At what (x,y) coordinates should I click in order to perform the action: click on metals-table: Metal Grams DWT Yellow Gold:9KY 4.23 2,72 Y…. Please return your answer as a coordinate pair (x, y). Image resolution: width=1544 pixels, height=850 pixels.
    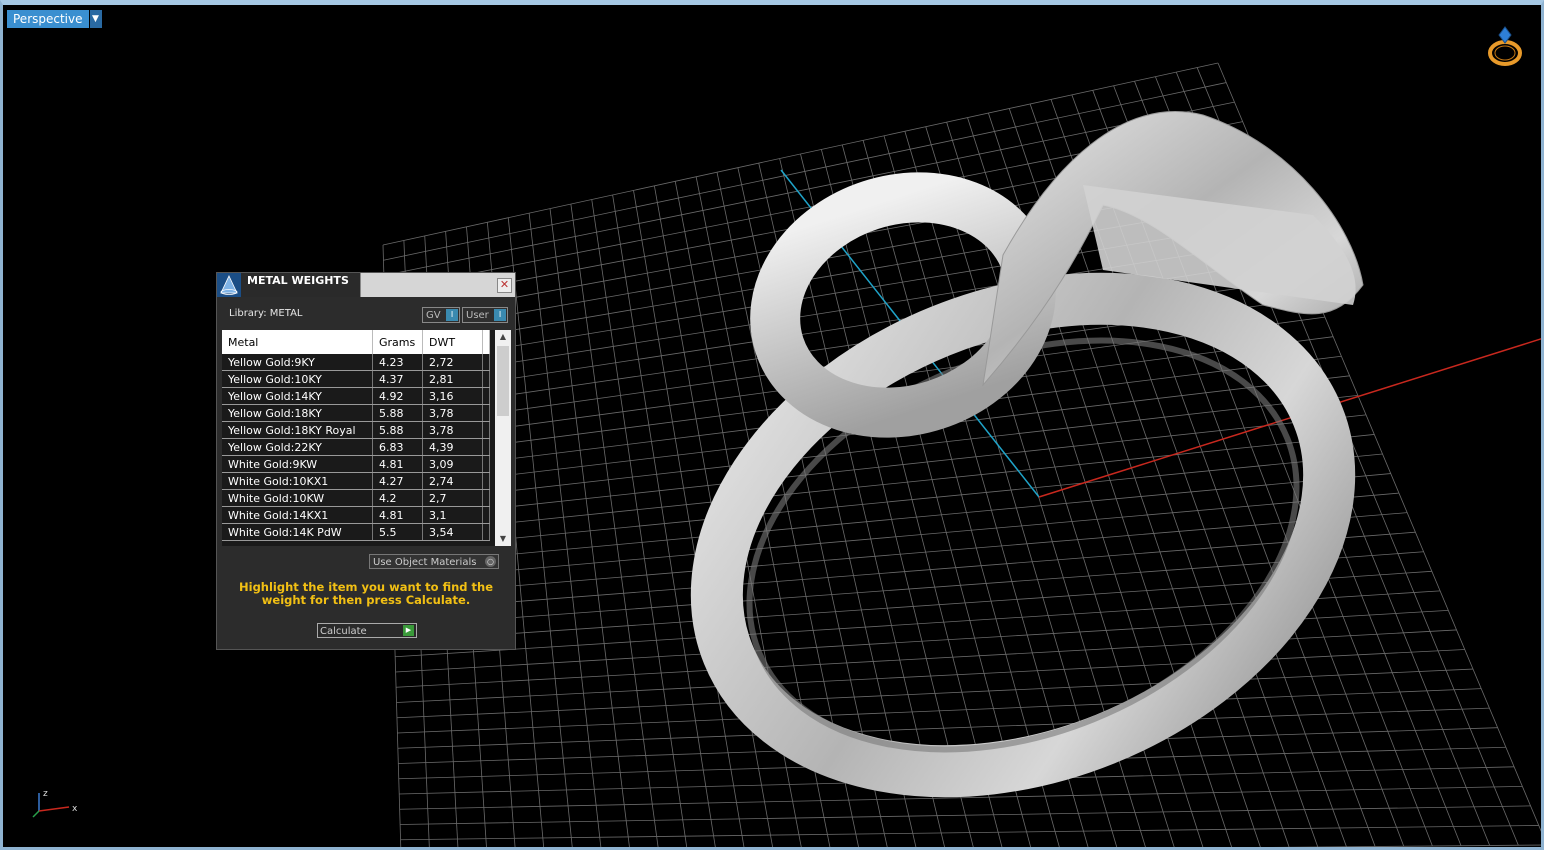
    Looking at the image, I should click on (356, 435).